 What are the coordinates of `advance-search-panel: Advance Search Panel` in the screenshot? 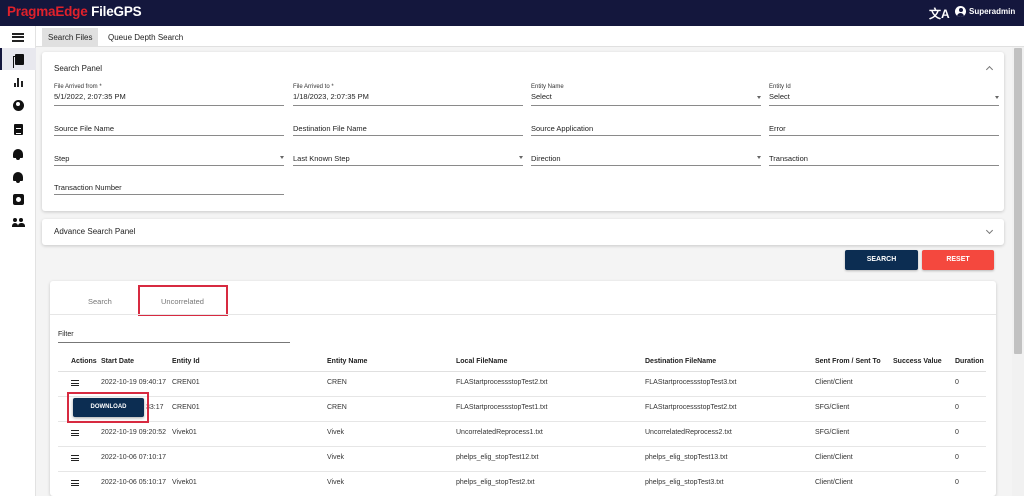 It's located at (523, 232).